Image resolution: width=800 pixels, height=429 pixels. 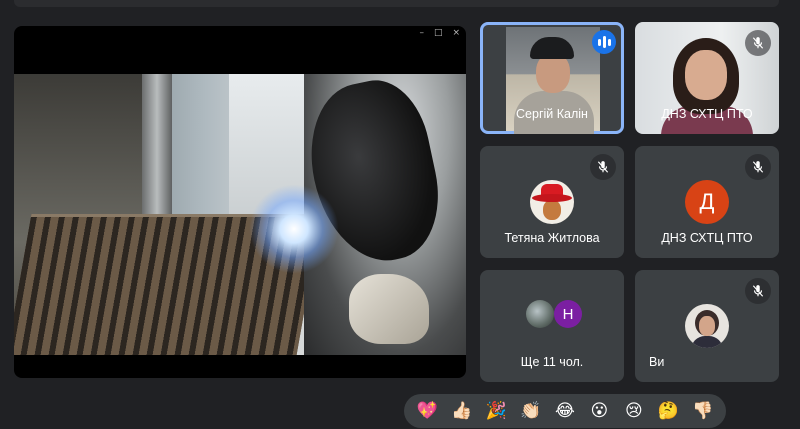 I want to click on sparkling-heart-reaction-button: 💖, so click(x=427, y=411).